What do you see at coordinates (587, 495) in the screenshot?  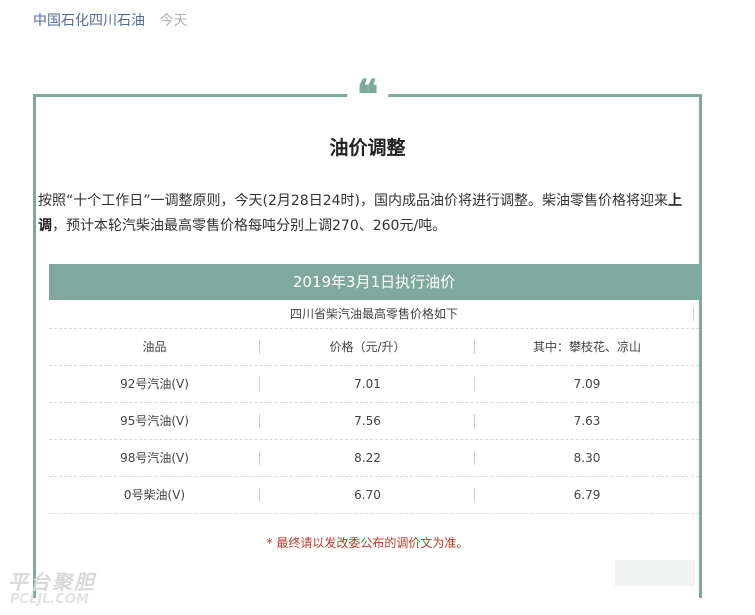 I see `regional-price-cell: 6.79` at bounding box center [587, 495].